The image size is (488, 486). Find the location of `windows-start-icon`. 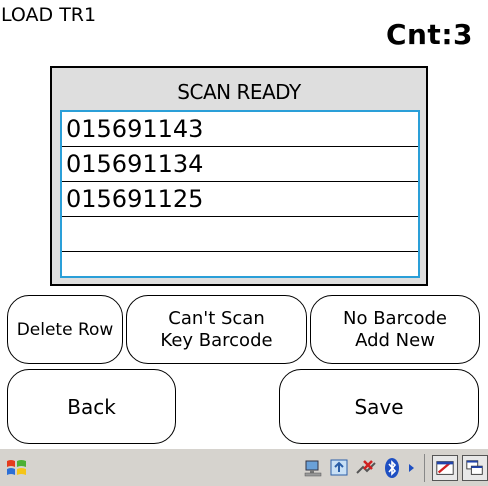

windows-start-icon is located at coordinates (17, 468).